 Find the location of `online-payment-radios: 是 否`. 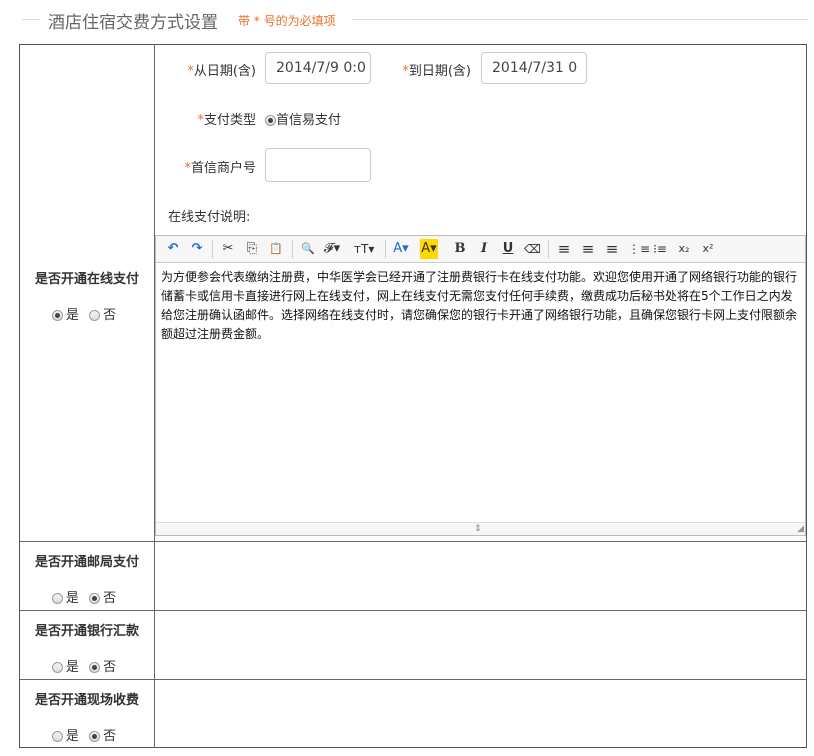

online-payment-radios: 是 否 is located at coordinates (87, 313).